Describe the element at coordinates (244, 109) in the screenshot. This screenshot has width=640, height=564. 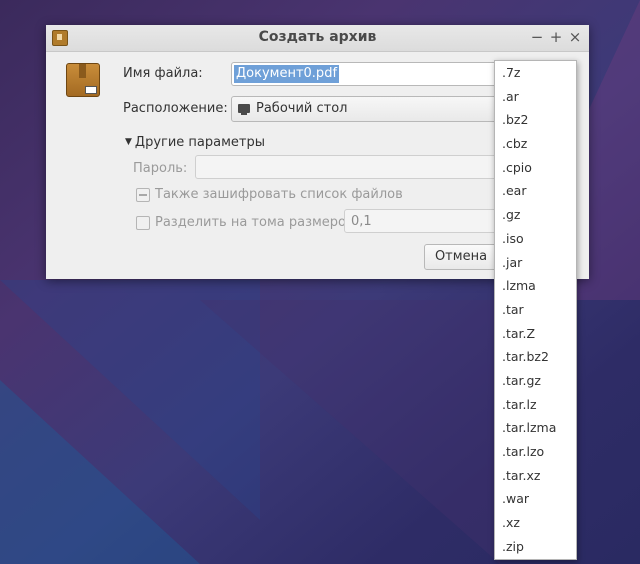
I see `desktop-icon` at that location.